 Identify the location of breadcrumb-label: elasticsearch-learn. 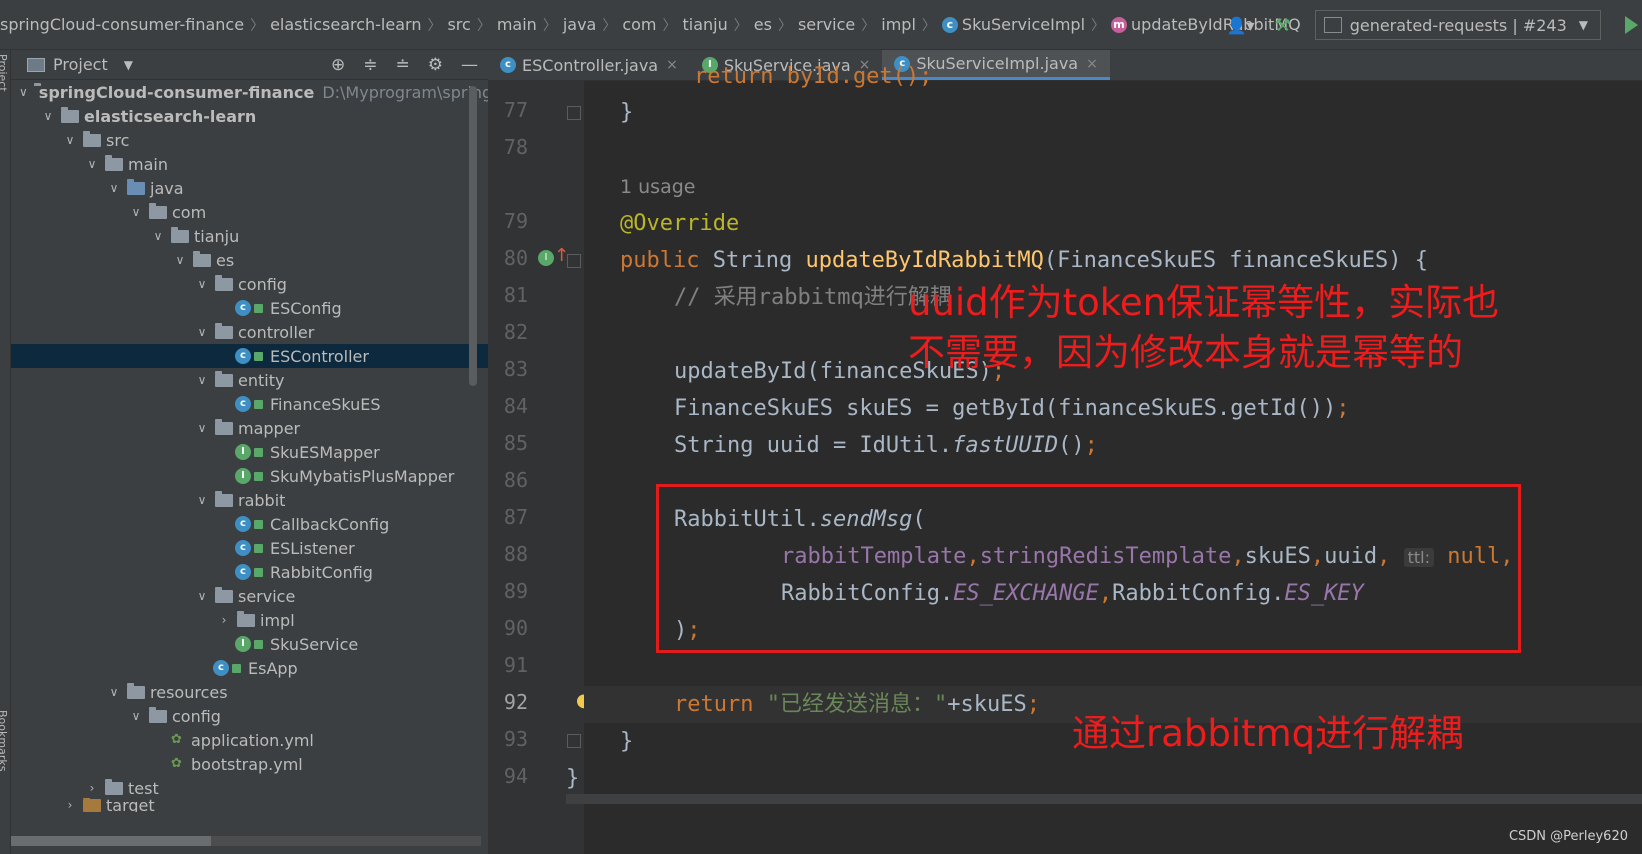
(346, 24).